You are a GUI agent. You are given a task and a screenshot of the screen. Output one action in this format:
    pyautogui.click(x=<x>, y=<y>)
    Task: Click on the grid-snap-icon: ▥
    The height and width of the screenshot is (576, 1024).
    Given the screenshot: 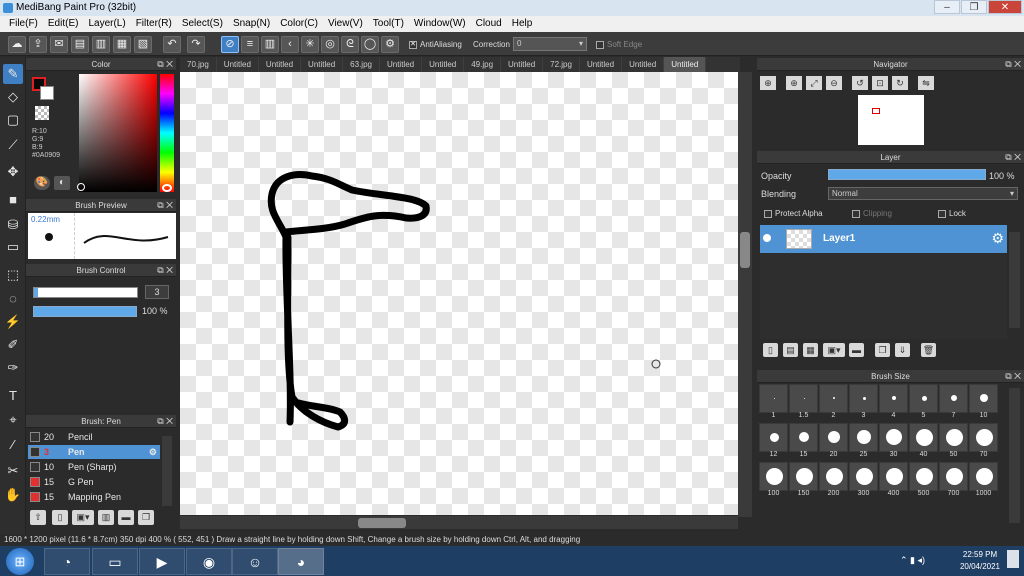 What is the action you would take?
    pyautogui.click(x=270, y=44)
    